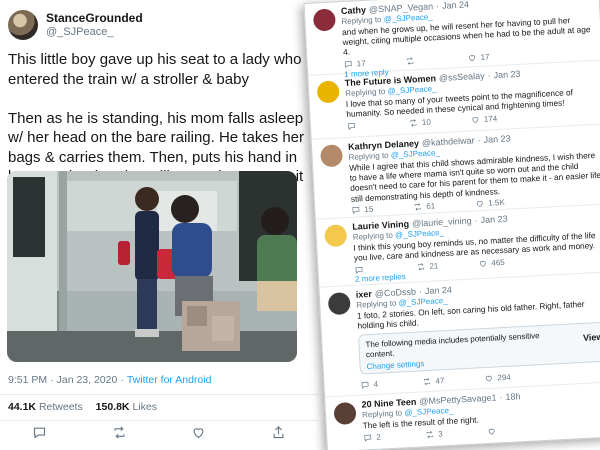 The height and width of the screenshot is (450, 600). I want to click on tweet-source: Twitter for Android, so click(169, 380).